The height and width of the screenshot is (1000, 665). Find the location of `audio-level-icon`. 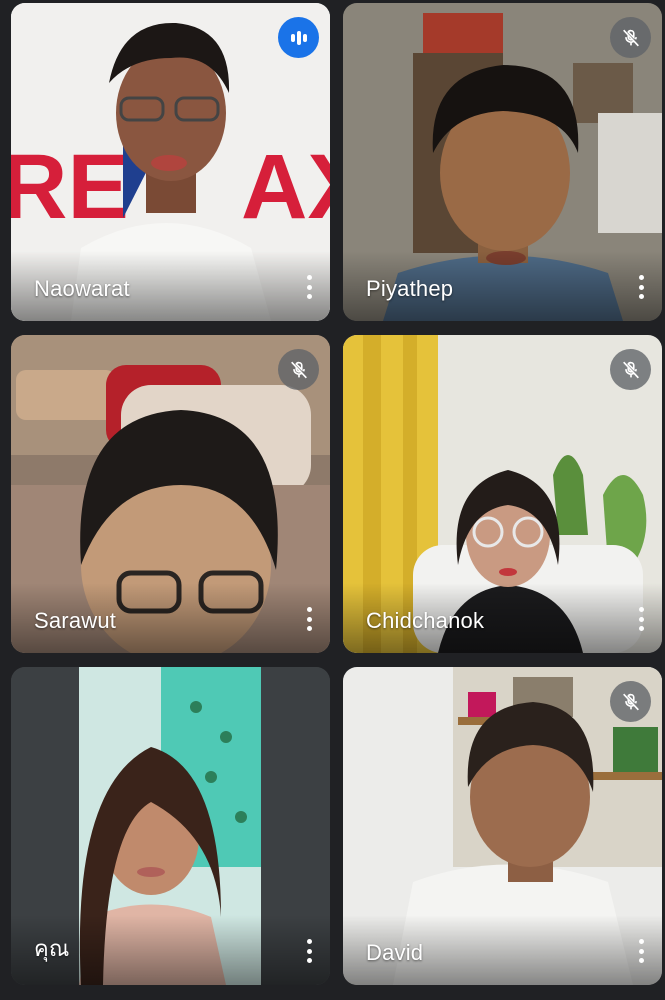

audio-level-icon is located at coordinates (298, 37).